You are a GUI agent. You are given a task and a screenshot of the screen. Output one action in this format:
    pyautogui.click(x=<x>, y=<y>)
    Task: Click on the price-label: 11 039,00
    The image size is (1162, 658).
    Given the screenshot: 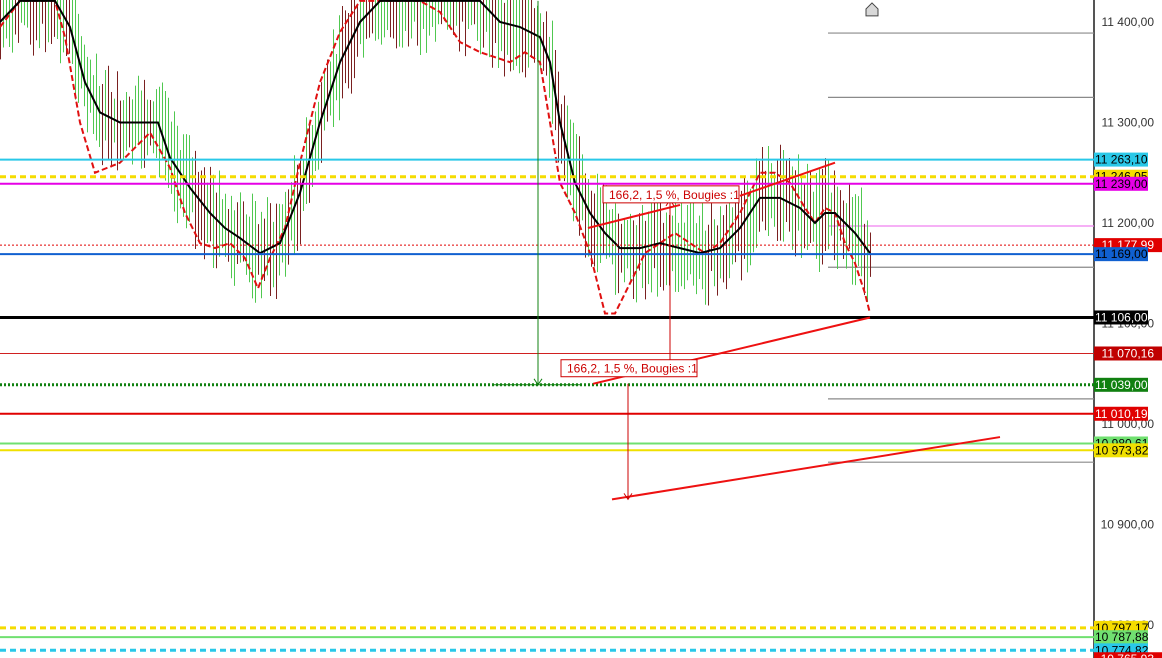 What is the action you would take?
    pyautogui.click(x=1121, y=385)
    